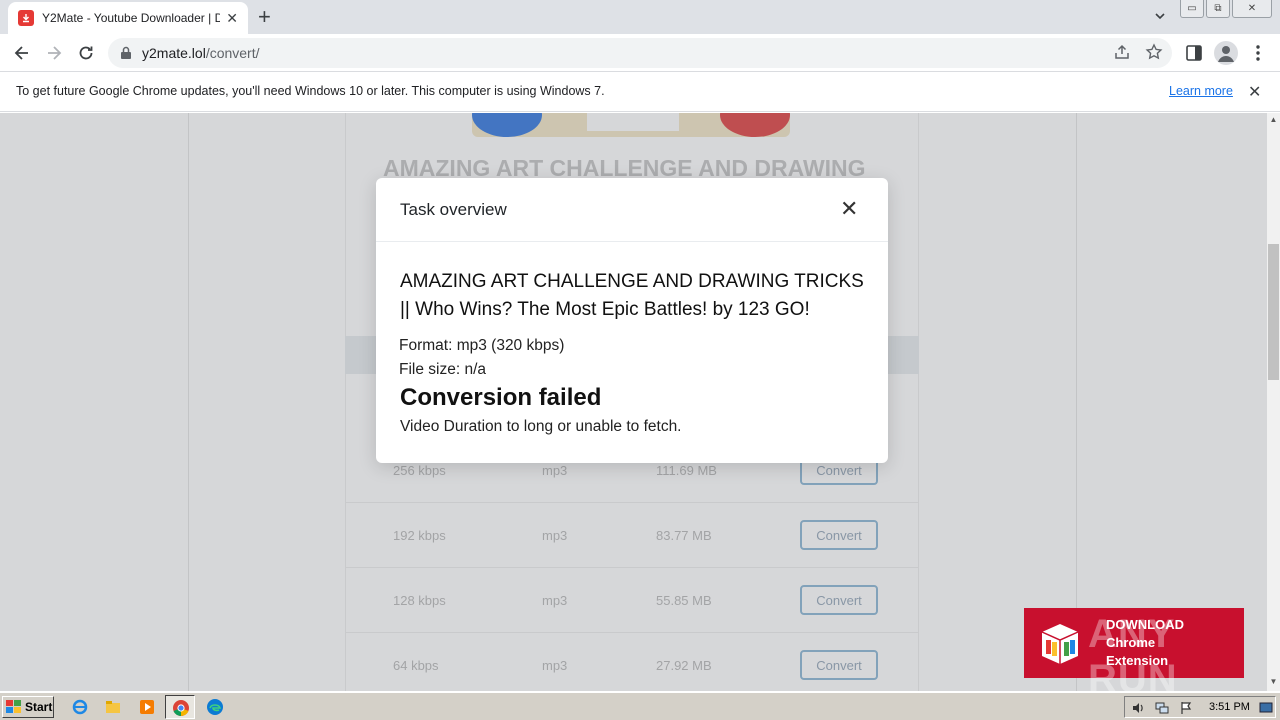 Image resolution: width=1280 pixels, height=720 pixels. What do you see at coordinates (1192, 9) in the screenshot?
I see `minimize-button: ▭` at bounding box center [1192, 9].